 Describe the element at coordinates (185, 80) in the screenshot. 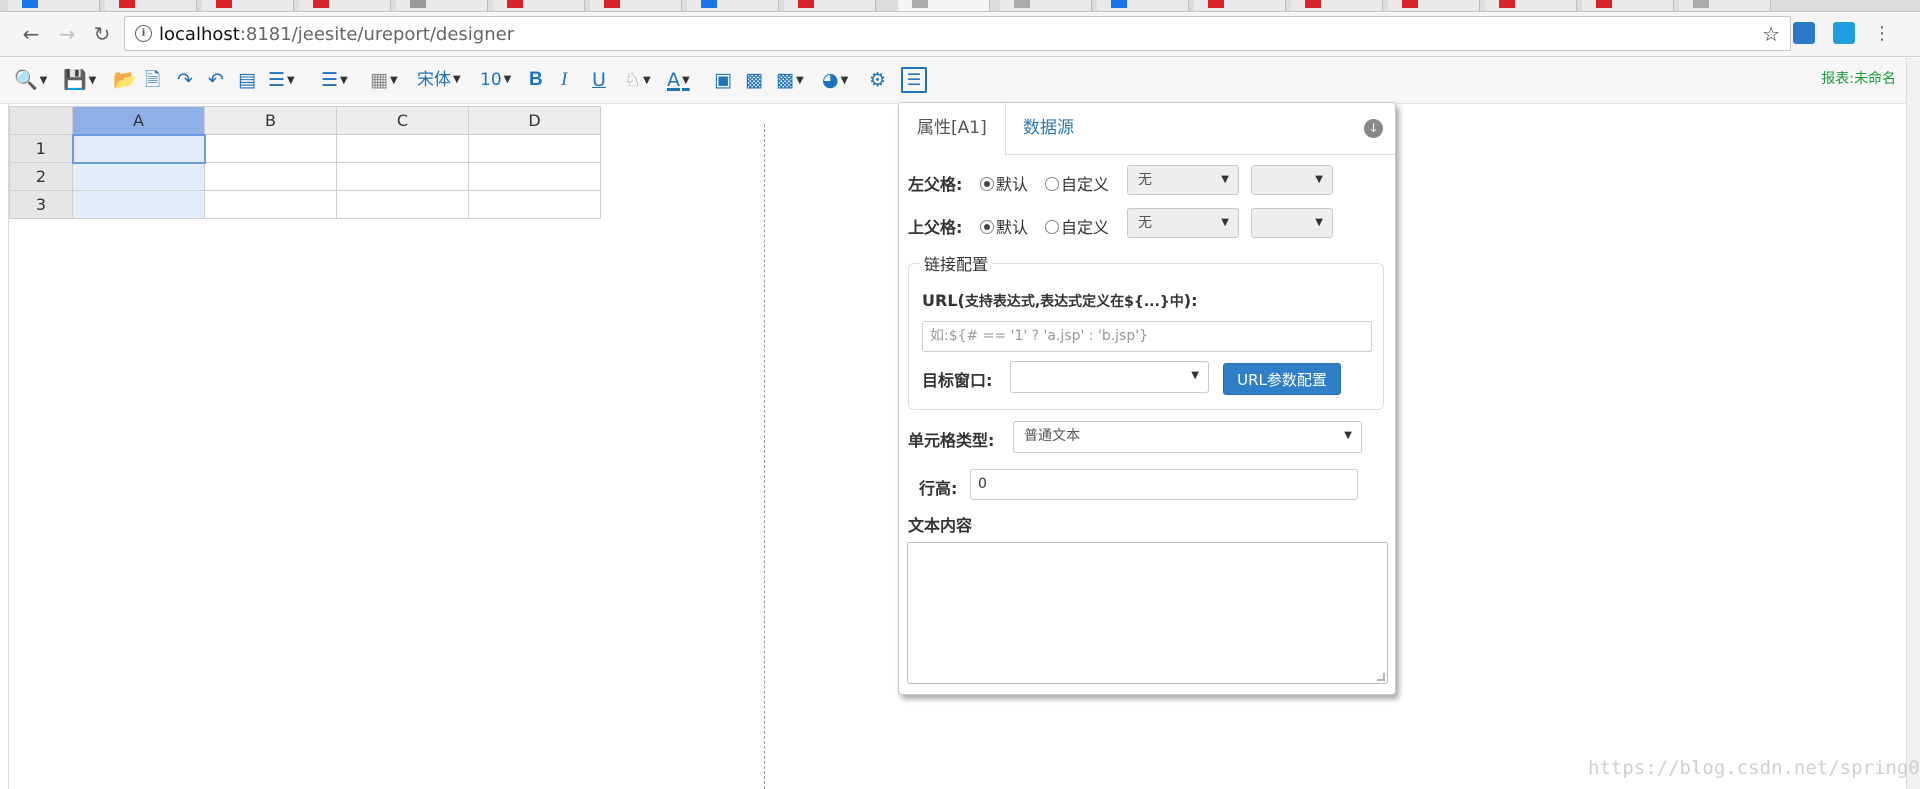

I see `redo-icon: ↷` at that location.